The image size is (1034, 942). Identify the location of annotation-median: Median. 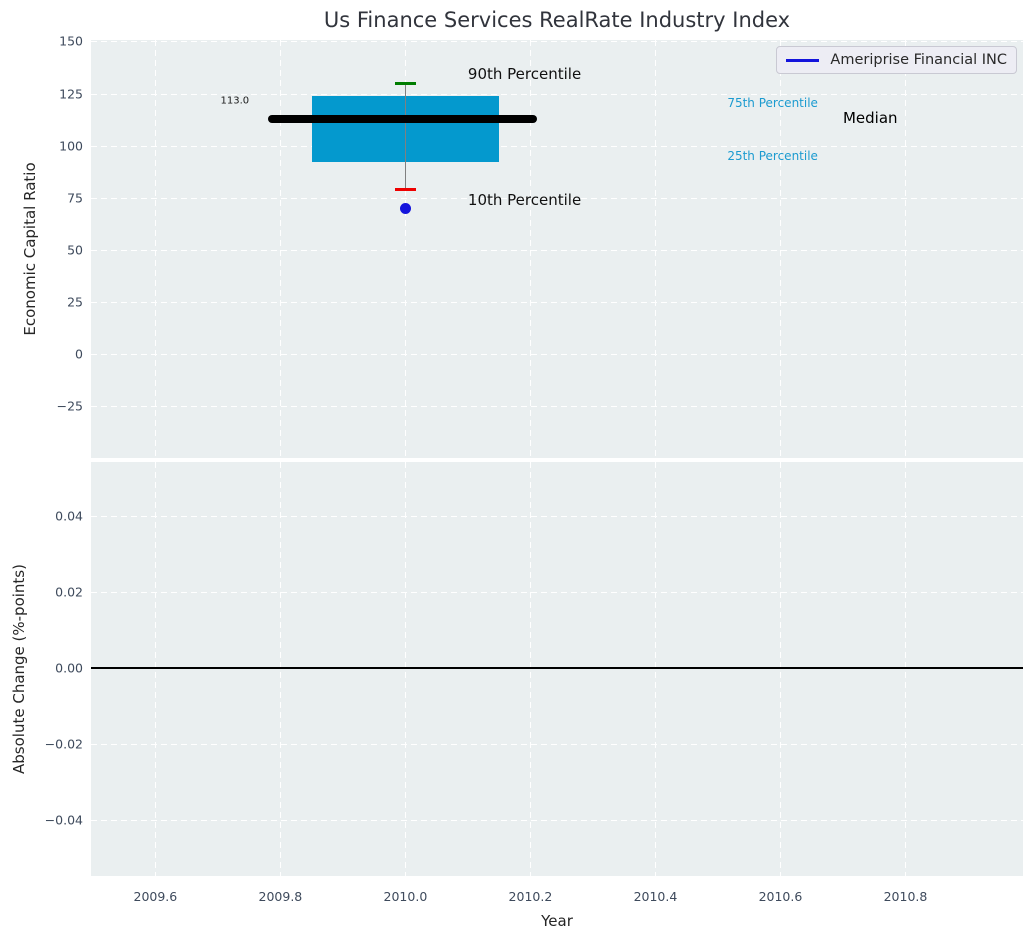
(870, 117).